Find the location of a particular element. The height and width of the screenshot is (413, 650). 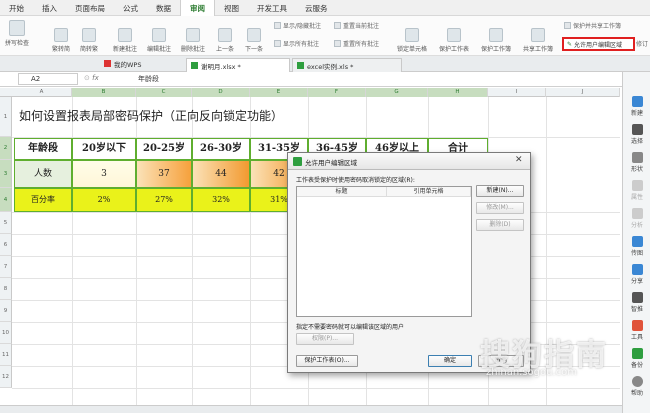

protect-share-button: 保护并共享工作簿 is located at coordinates (592, 25).